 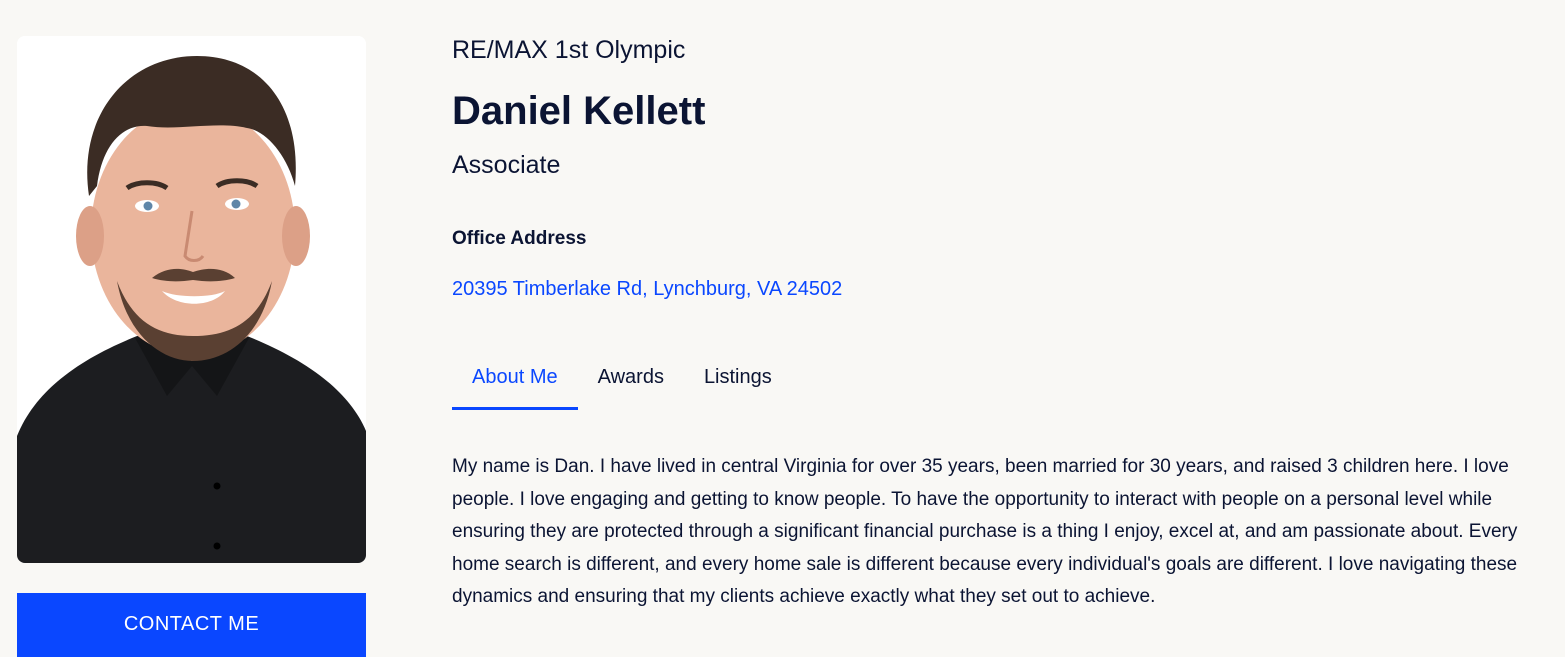 I want to click on tab-awards: Awards, so click(x=631, y=384).